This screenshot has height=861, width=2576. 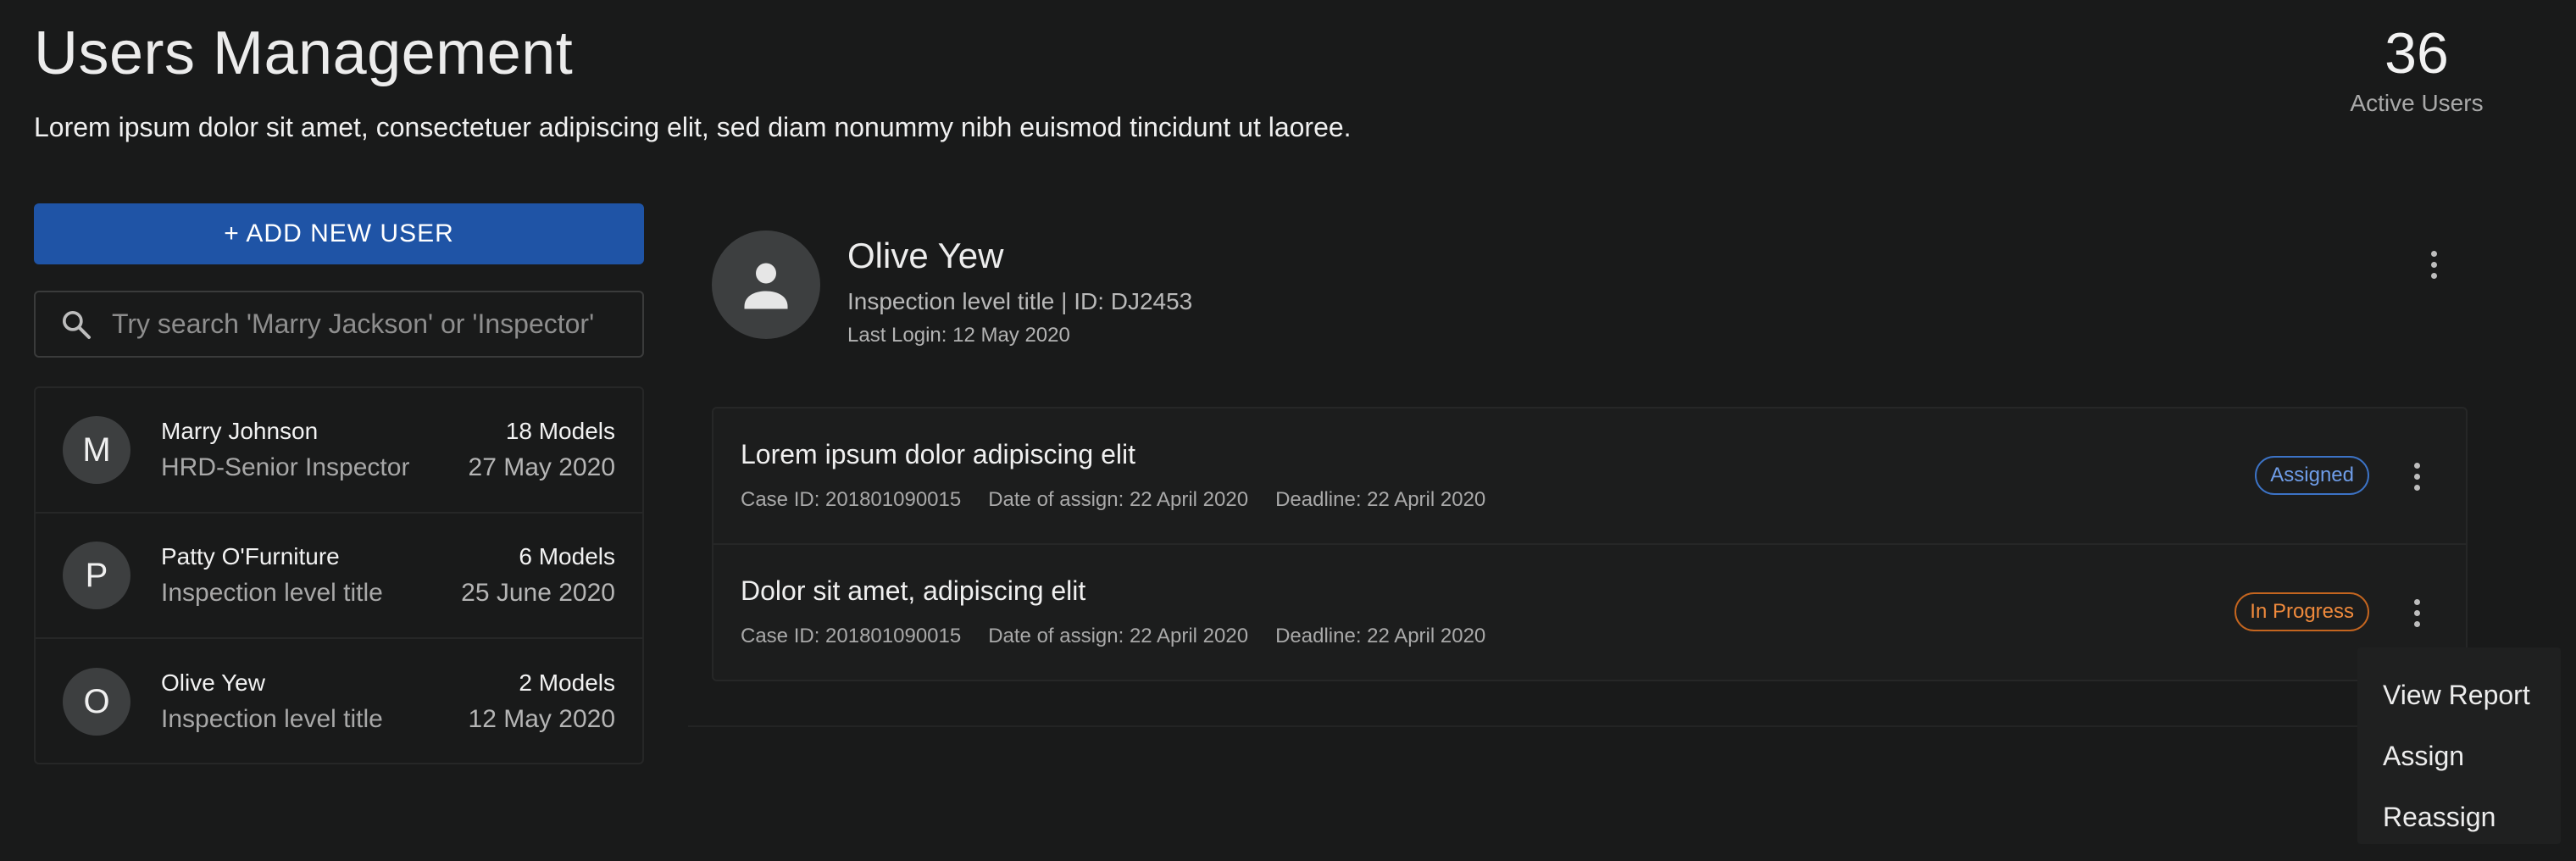 I want to click on last-login: Last Login: 12 May 2020, so click(x=958, y=336).